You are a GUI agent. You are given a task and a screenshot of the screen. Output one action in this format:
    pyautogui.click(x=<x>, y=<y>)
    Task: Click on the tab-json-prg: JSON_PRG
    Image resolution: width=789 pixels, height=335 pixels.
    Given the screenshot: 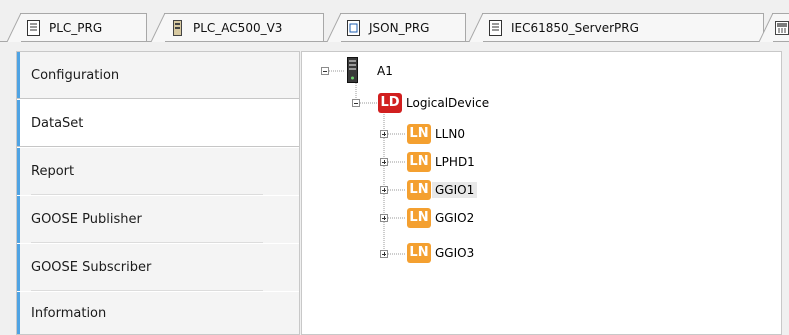 What is the action you would take?
    pyautogui.click(x=396, y=27)
    